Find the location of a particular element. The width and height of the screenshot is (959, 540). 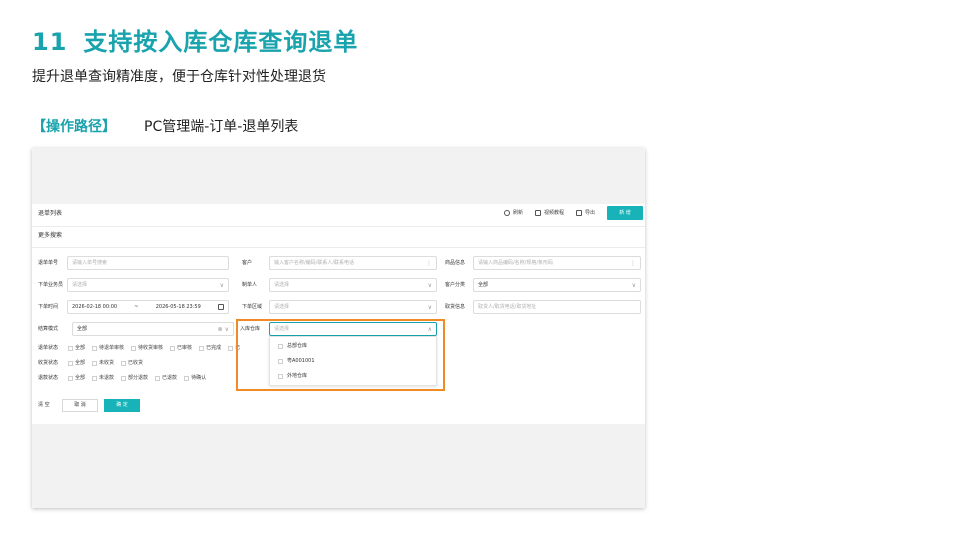

video-label: 视频教程 is located at coordinates (553, 212).